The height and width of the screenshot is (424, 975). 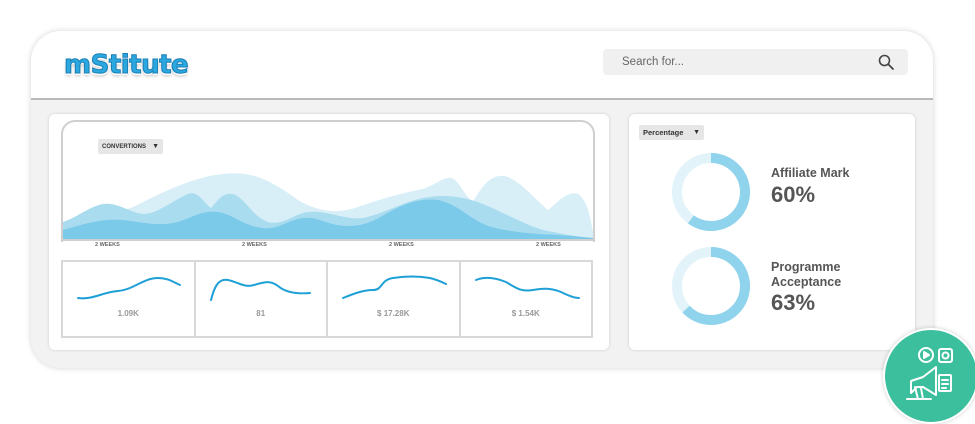 I want to click on stat-card: 1.09K, so click(x=129, y=299).